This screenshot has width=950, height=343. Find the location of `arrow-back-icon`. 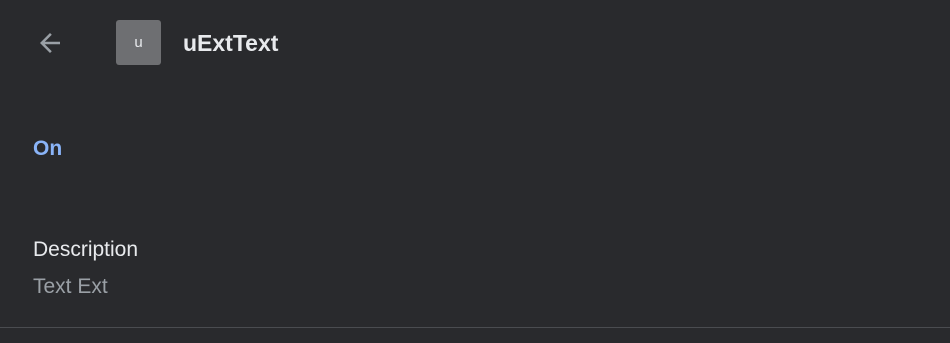

arrow-back-icon is located at coordinates (50, 43).